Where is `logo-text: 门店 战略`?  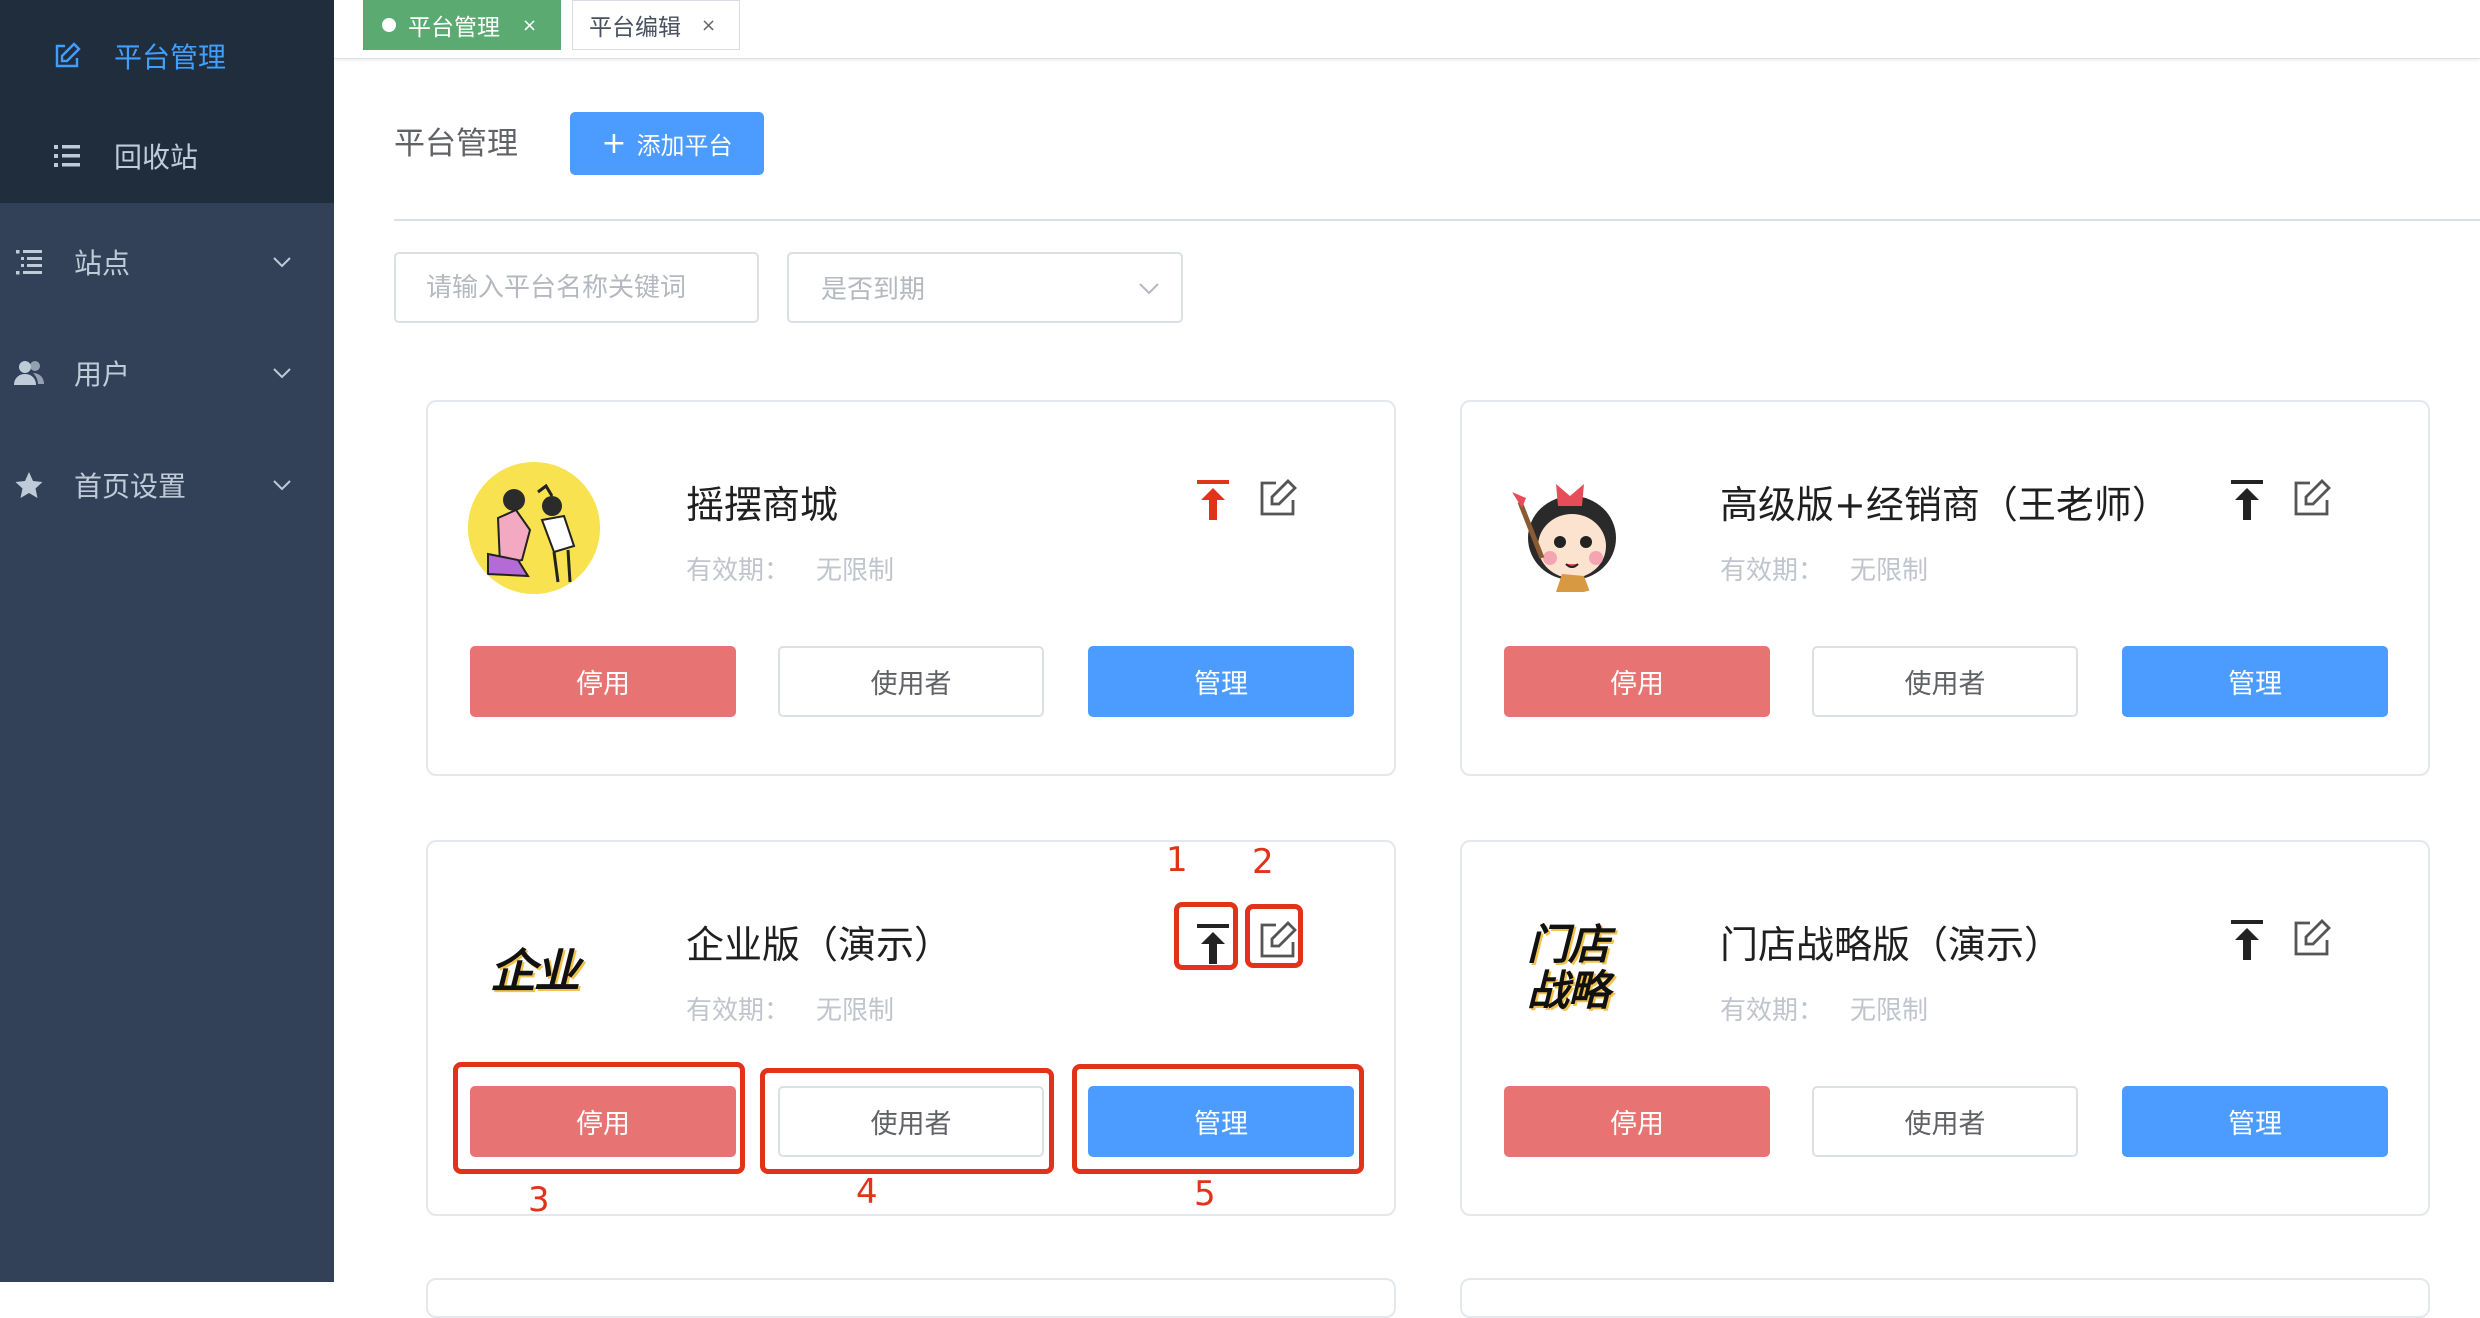 logo-text: 门店 战略 is located at coordinates (1568, 968).